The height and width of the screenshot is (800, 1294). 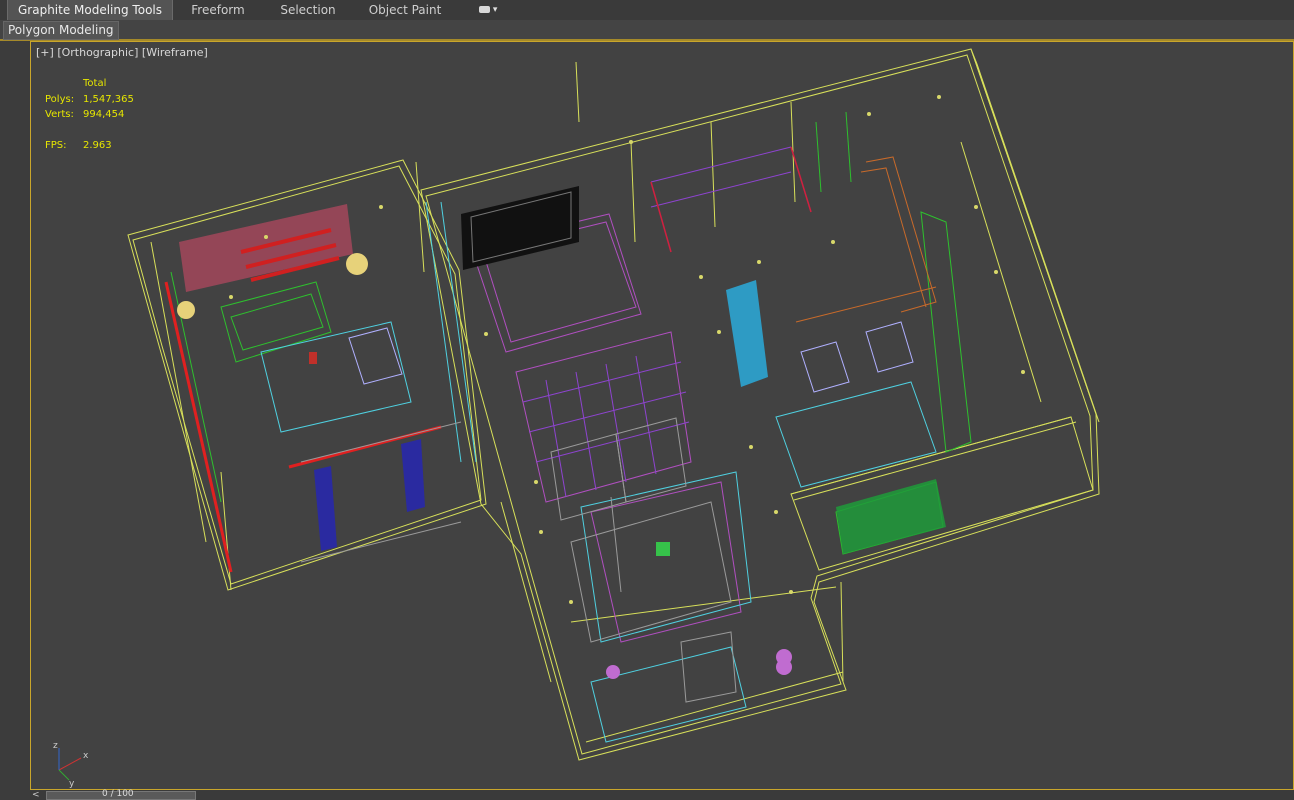 I want to click on polys-label: Polys:, so click(x=60, y=99).